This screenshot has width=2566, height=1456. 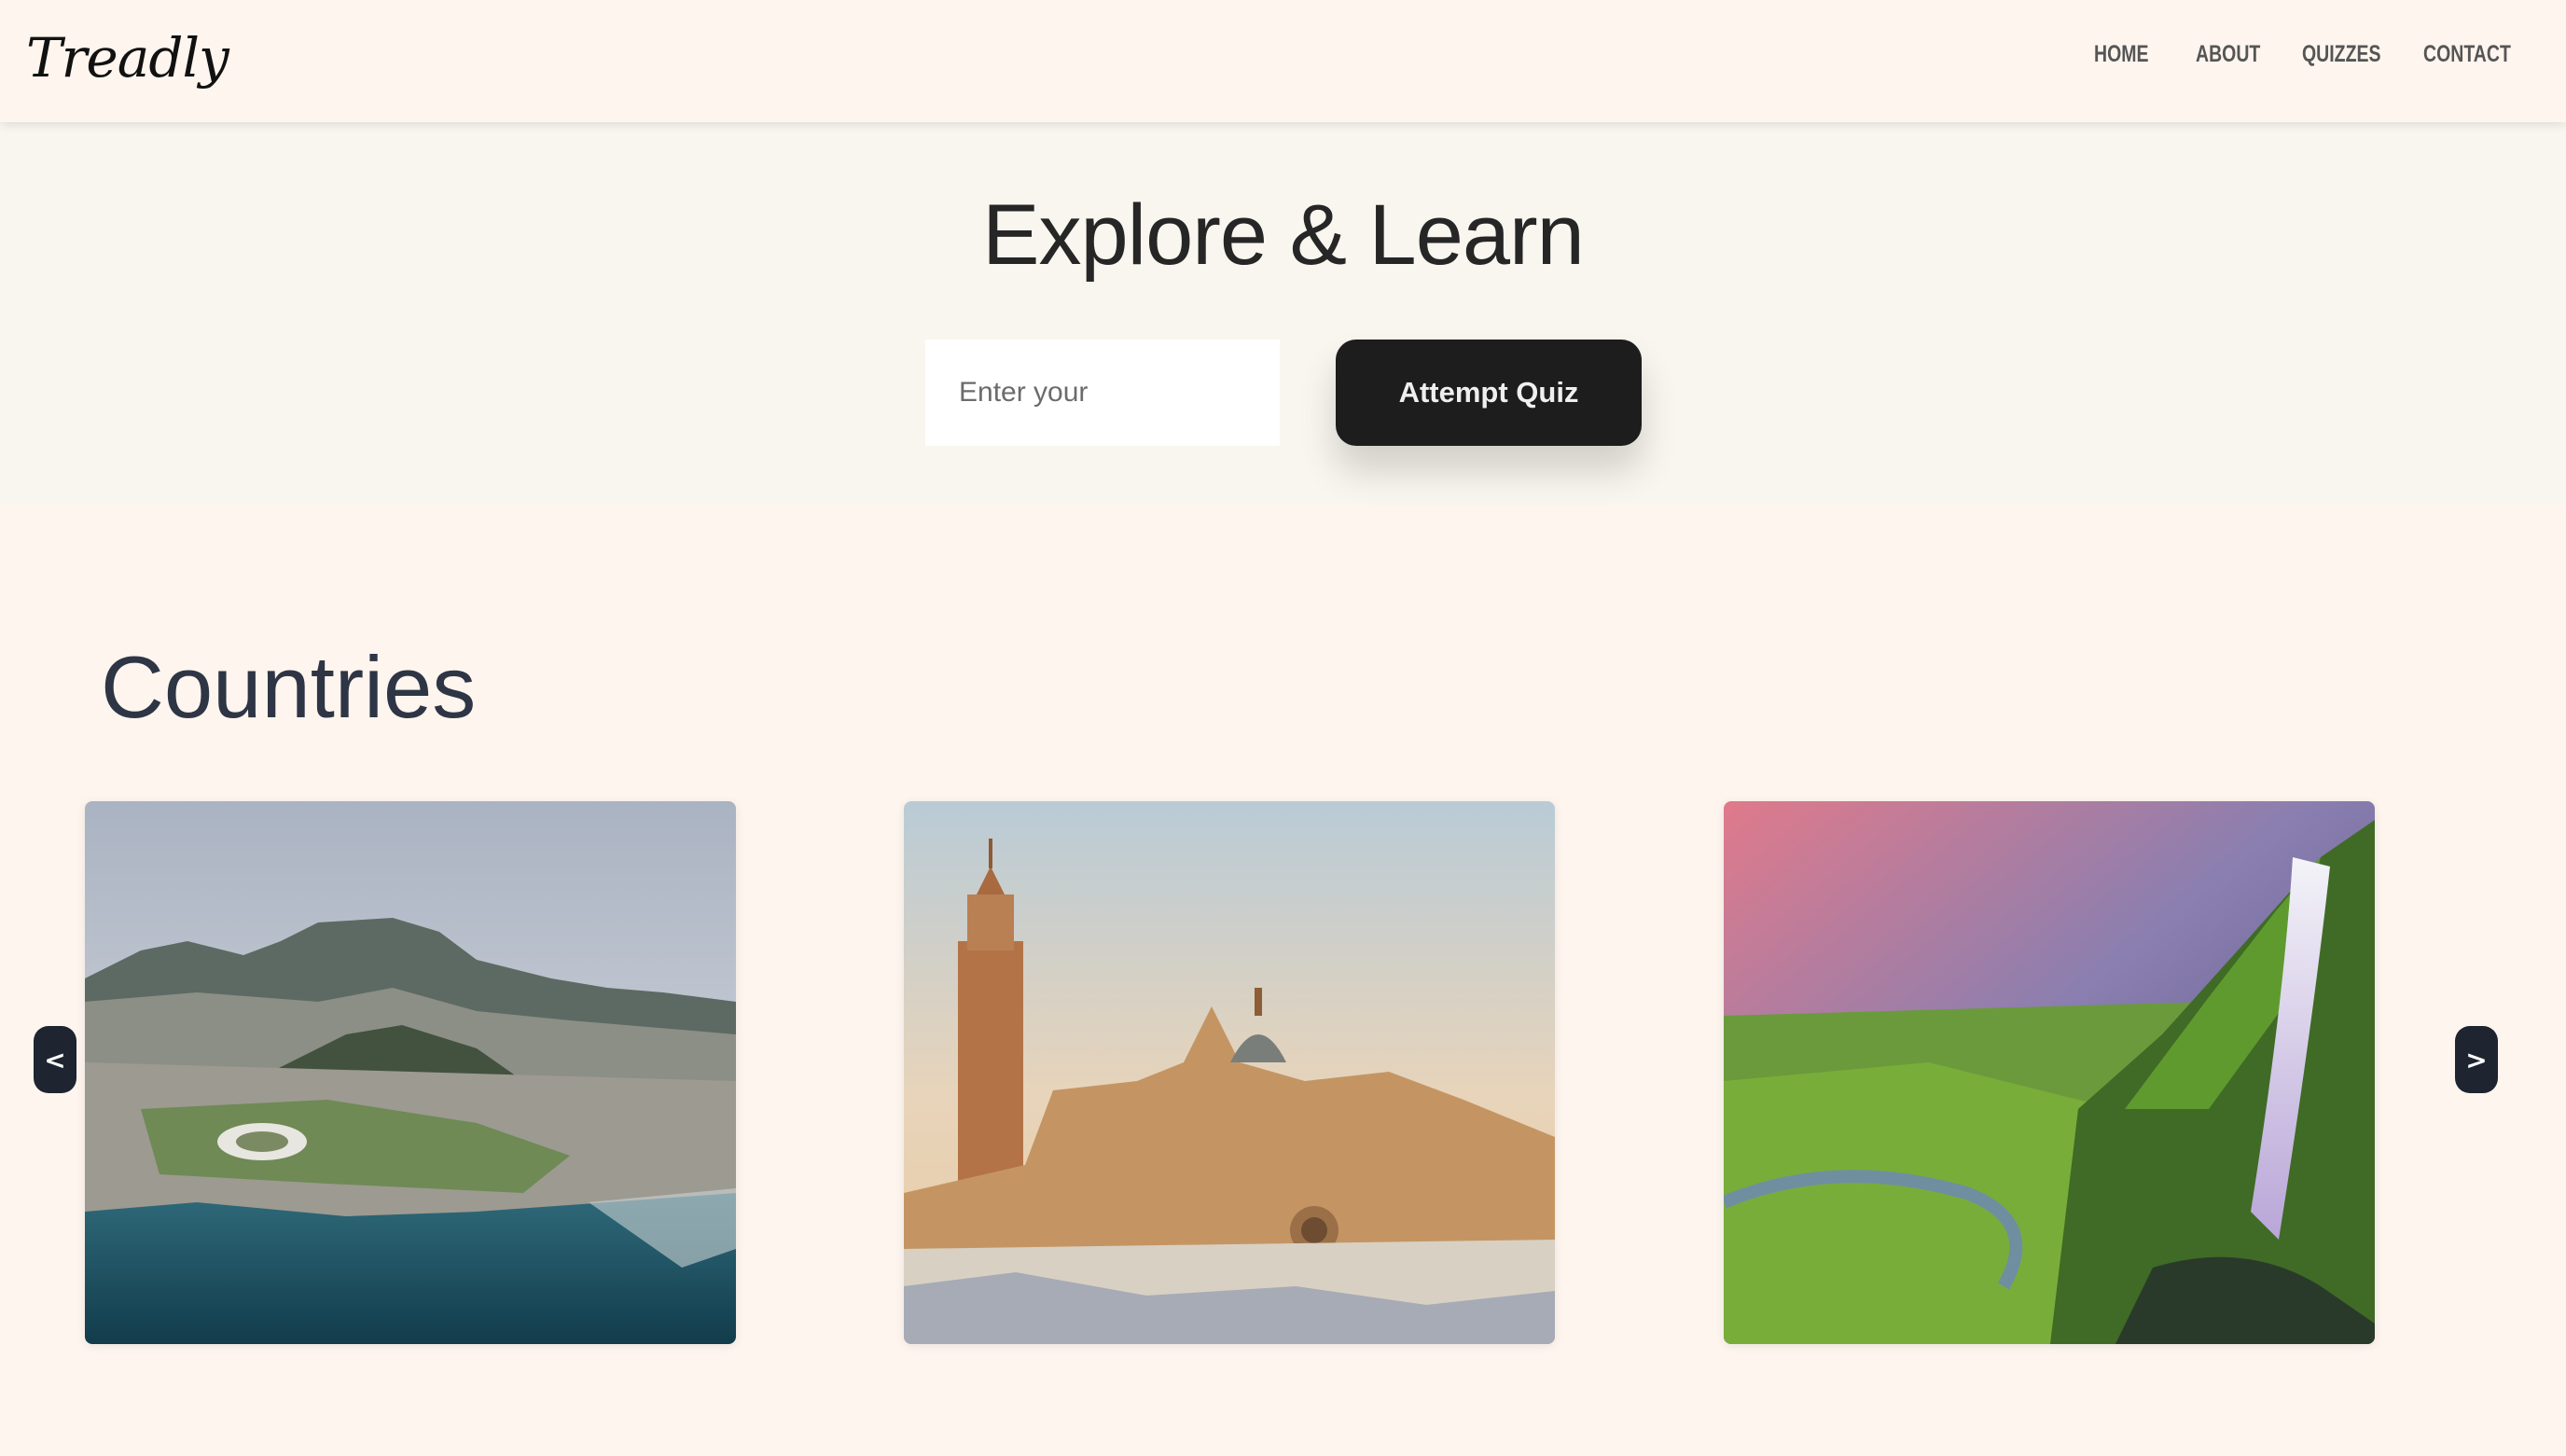 What do you see at coordinates (2476, 1059) in the screenshot?
I see `carousel-next-button: >` at bounding box center [2476, 1059].